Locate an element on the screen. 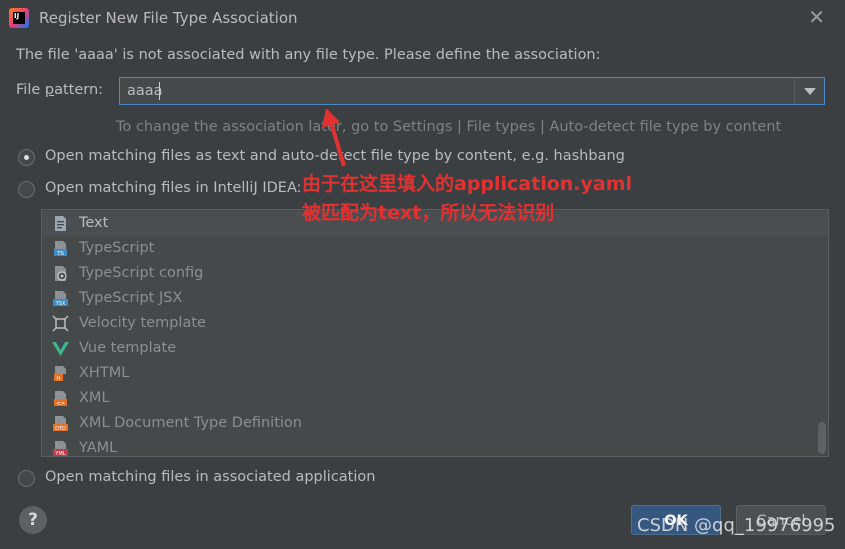 The height and width of the screenshot is (549, 845). annotation-arrow is located at coordinates (334, 137).